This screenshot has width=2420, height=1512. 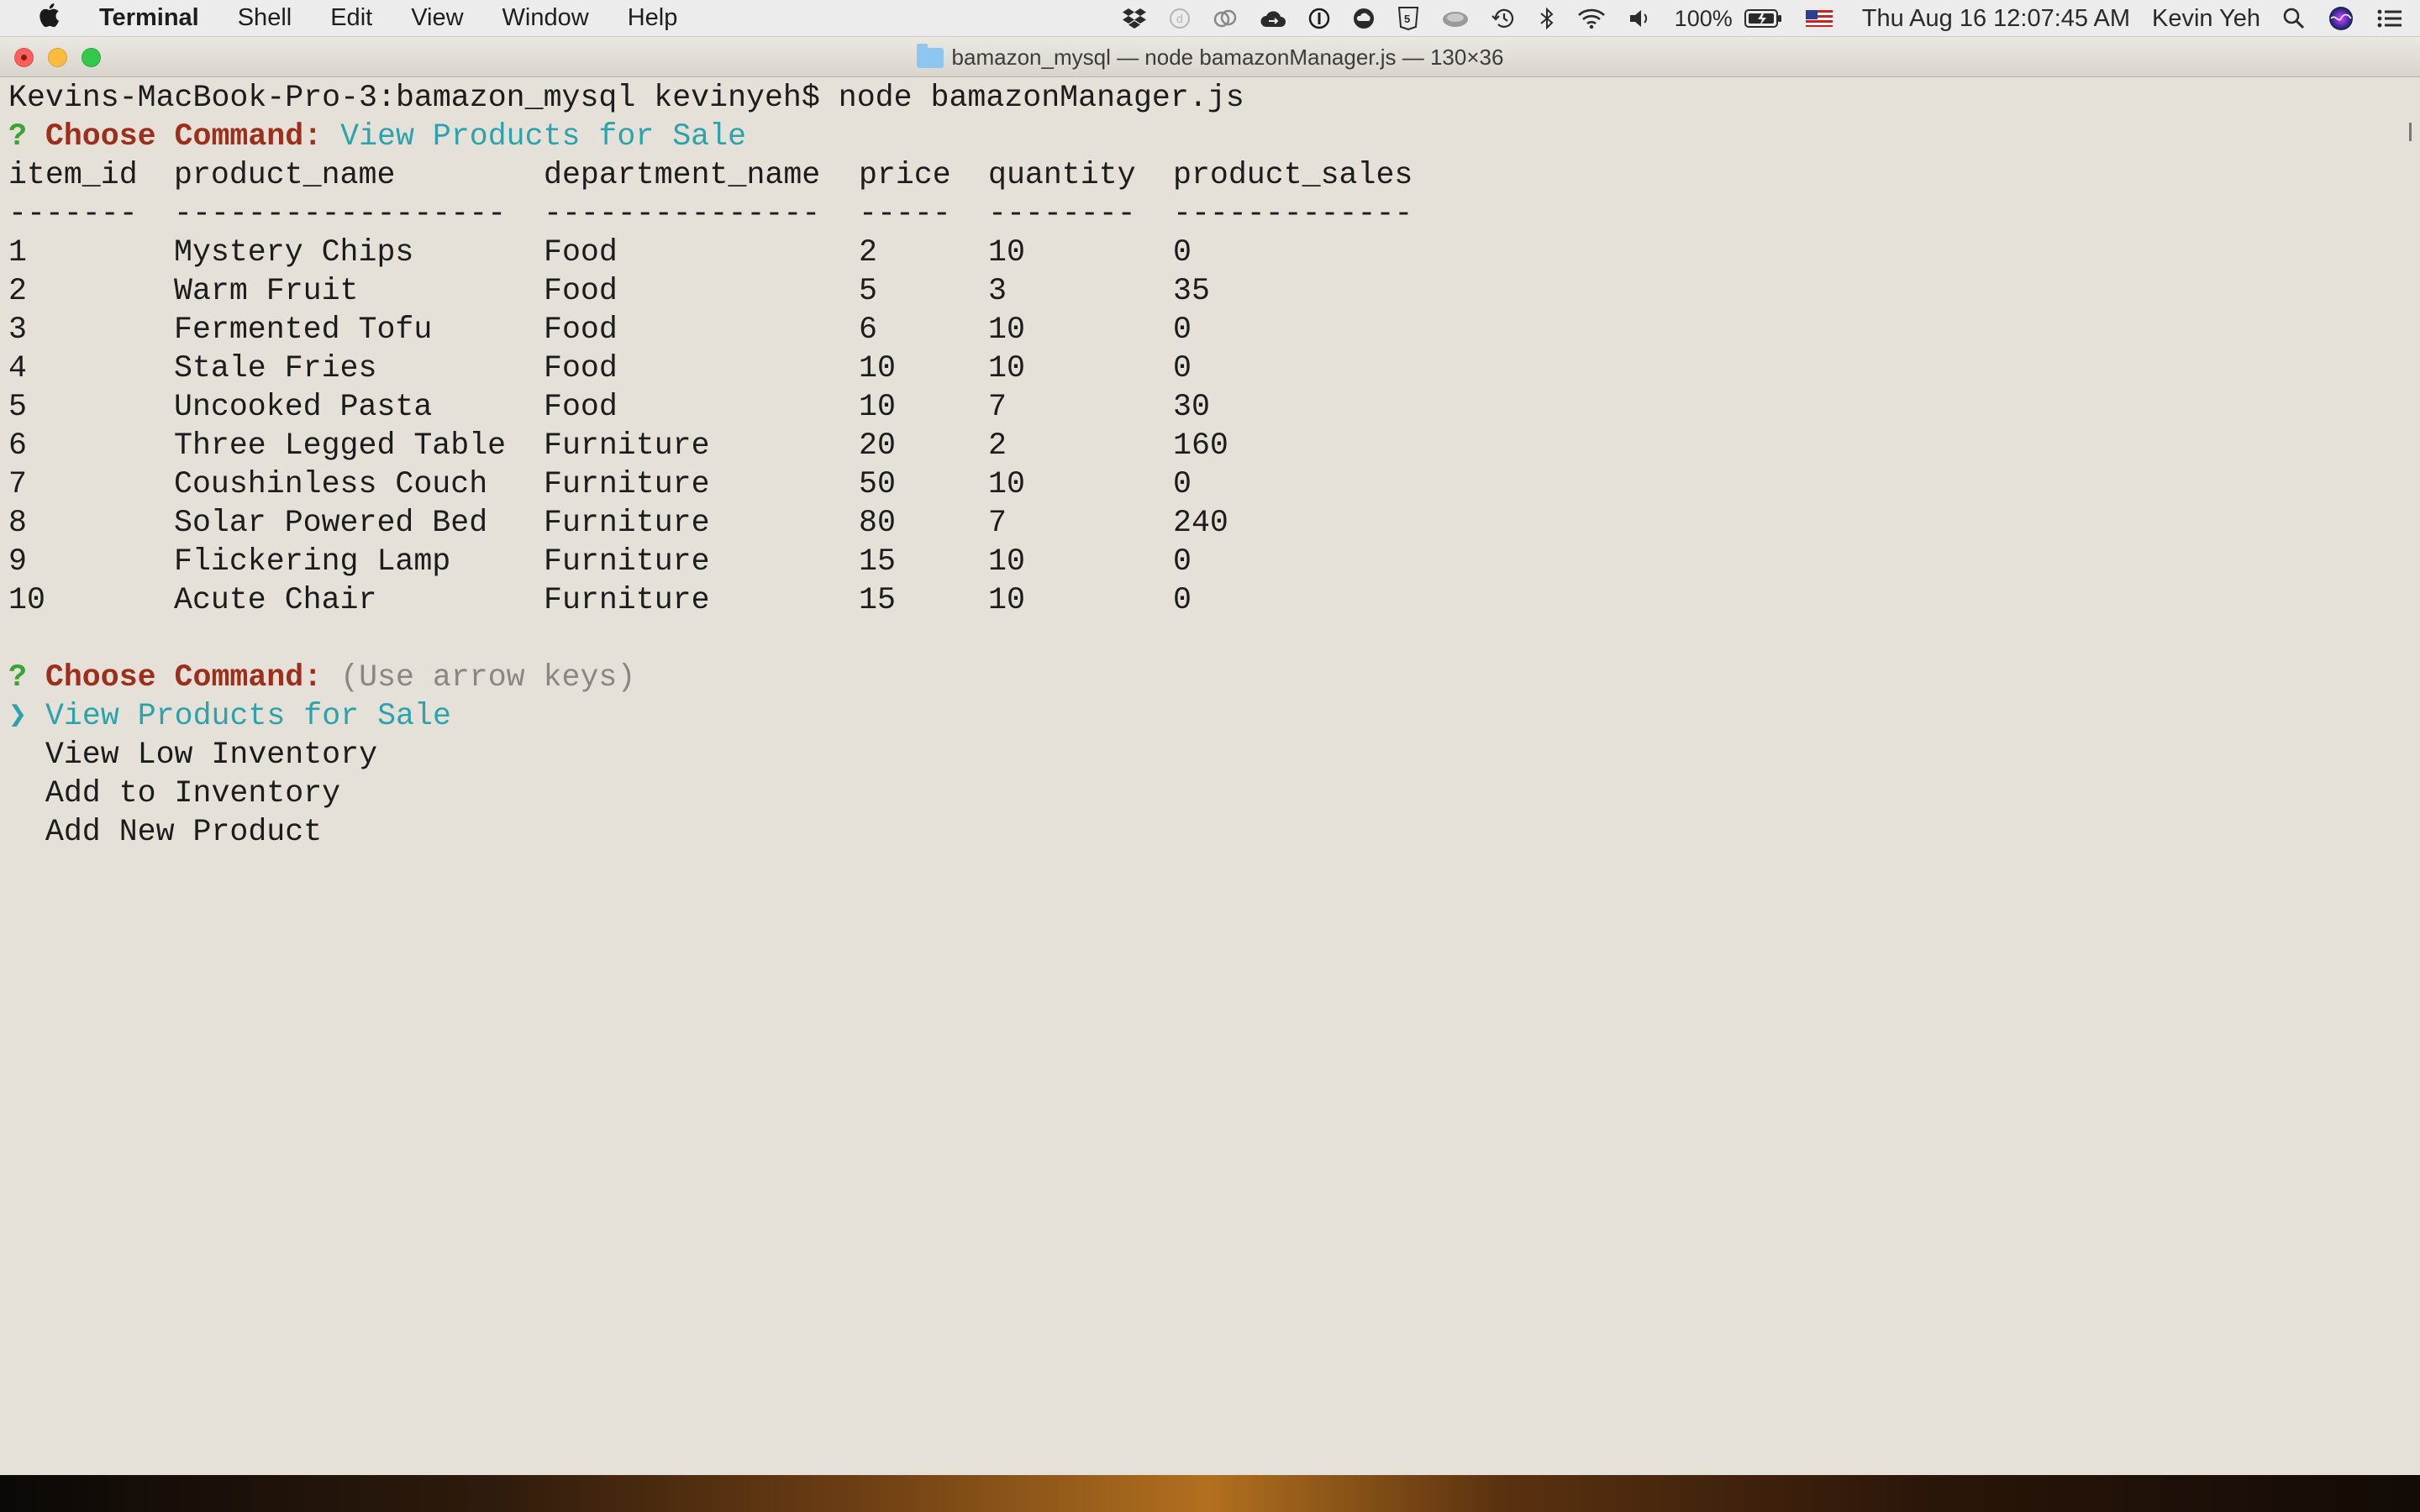 What do you see at coordinates (2294, 18) in the screenshot?
I see `spotlight-search-icon` at bounding box center [2294, 18].